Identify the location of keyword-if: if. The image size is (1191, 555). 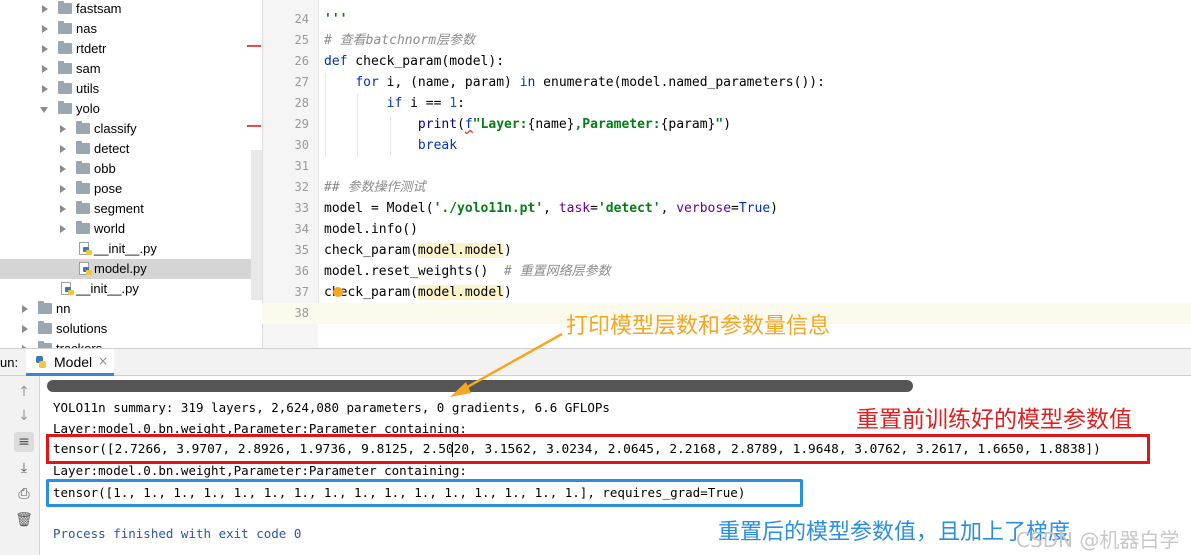
(394, 103).